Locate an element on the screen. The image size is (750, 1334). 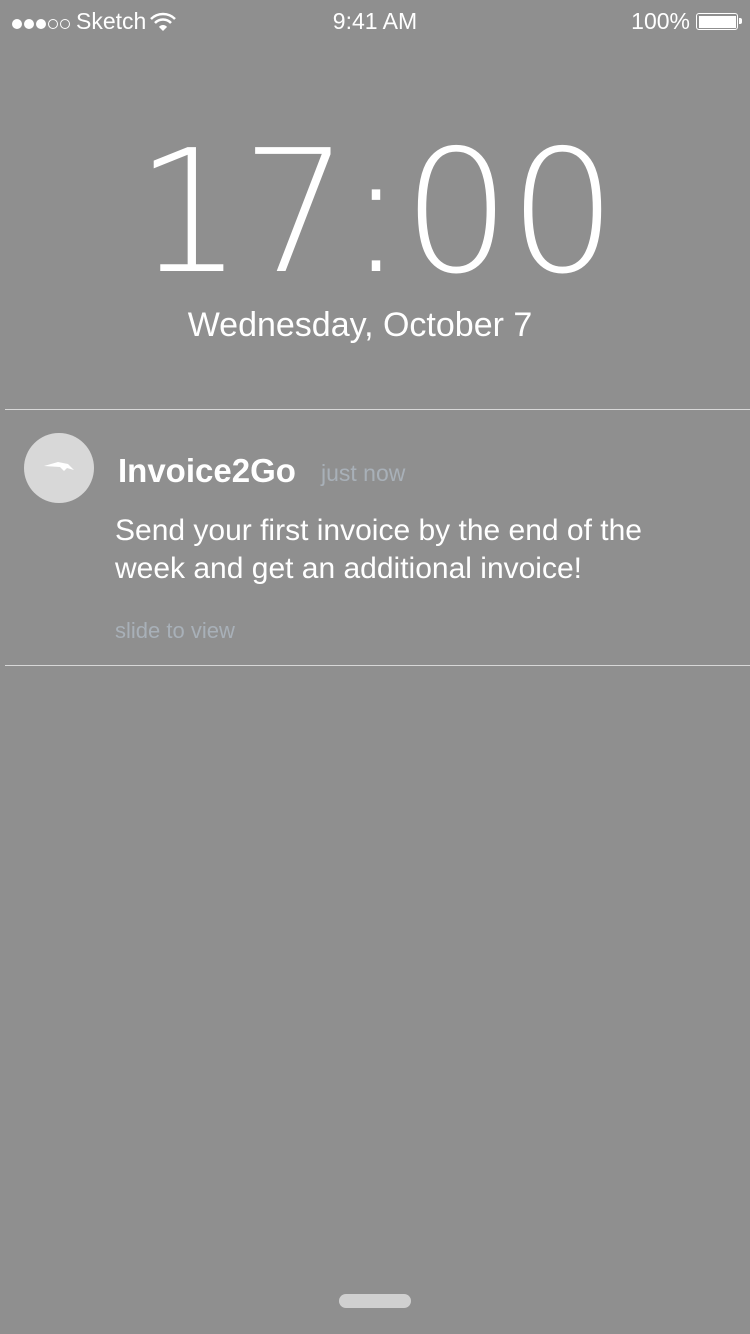
home-handle is located at coordinates (375, 1301).